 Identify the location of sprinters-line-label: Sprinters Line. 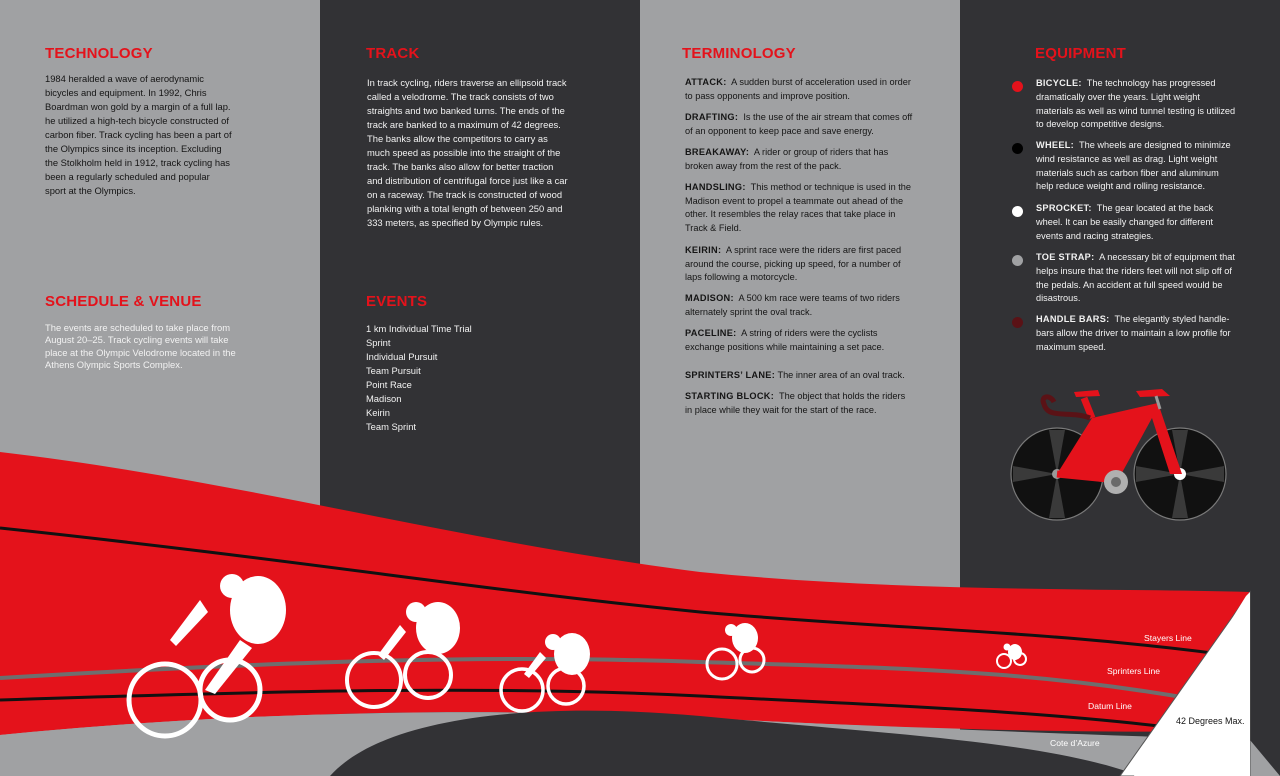
(1134, 671).